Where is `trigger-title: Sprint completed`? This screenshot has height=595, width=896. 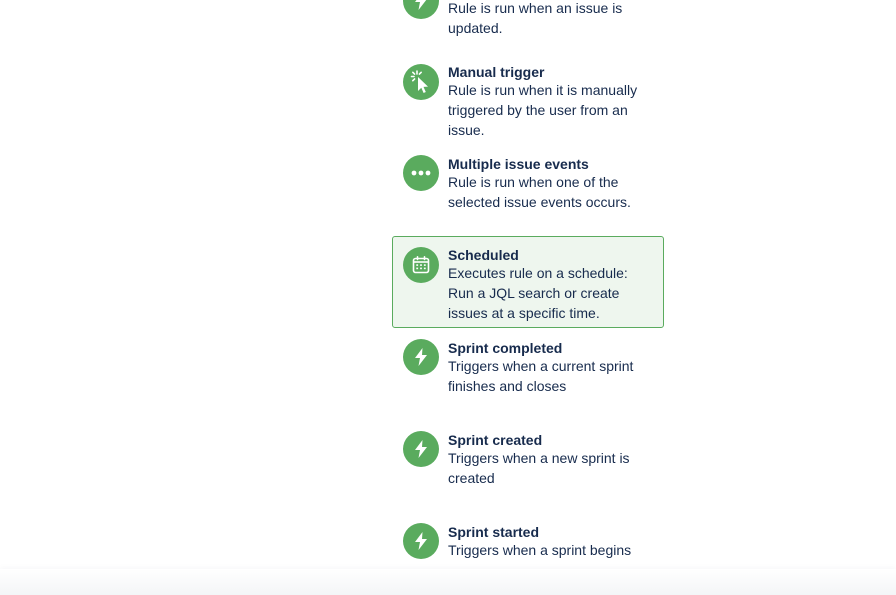
trigger-title: Sprint completed is located at coordinates (505, 348).